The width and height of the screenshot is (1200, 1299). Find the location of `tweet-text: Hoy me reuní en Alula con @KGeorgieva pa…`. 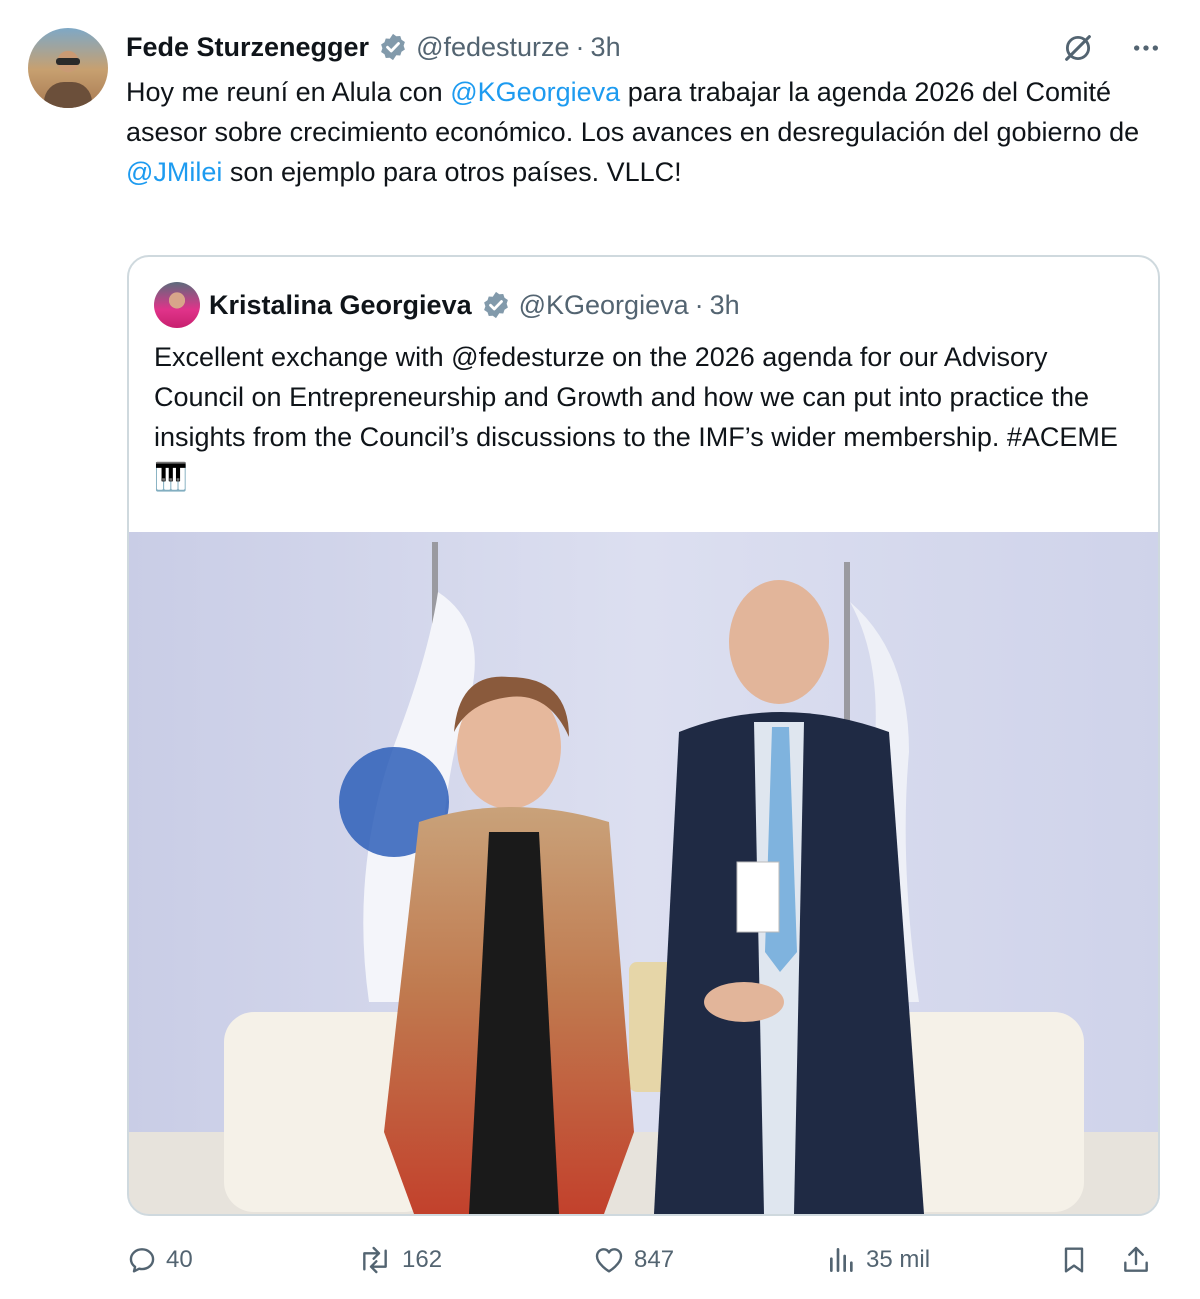

tweet-text: Hoy me reuní en Alula con @KGeorgieva pa… is located at coordinates (646, 132).